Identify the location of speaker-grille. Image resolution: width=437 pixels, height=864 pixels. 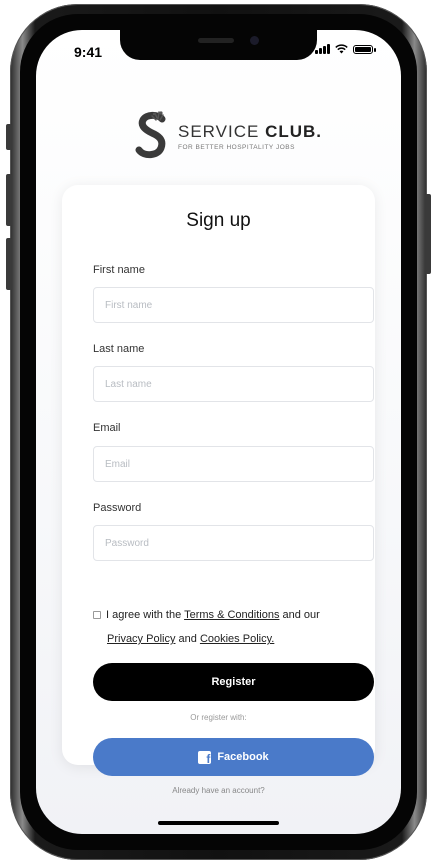
(216, 40).